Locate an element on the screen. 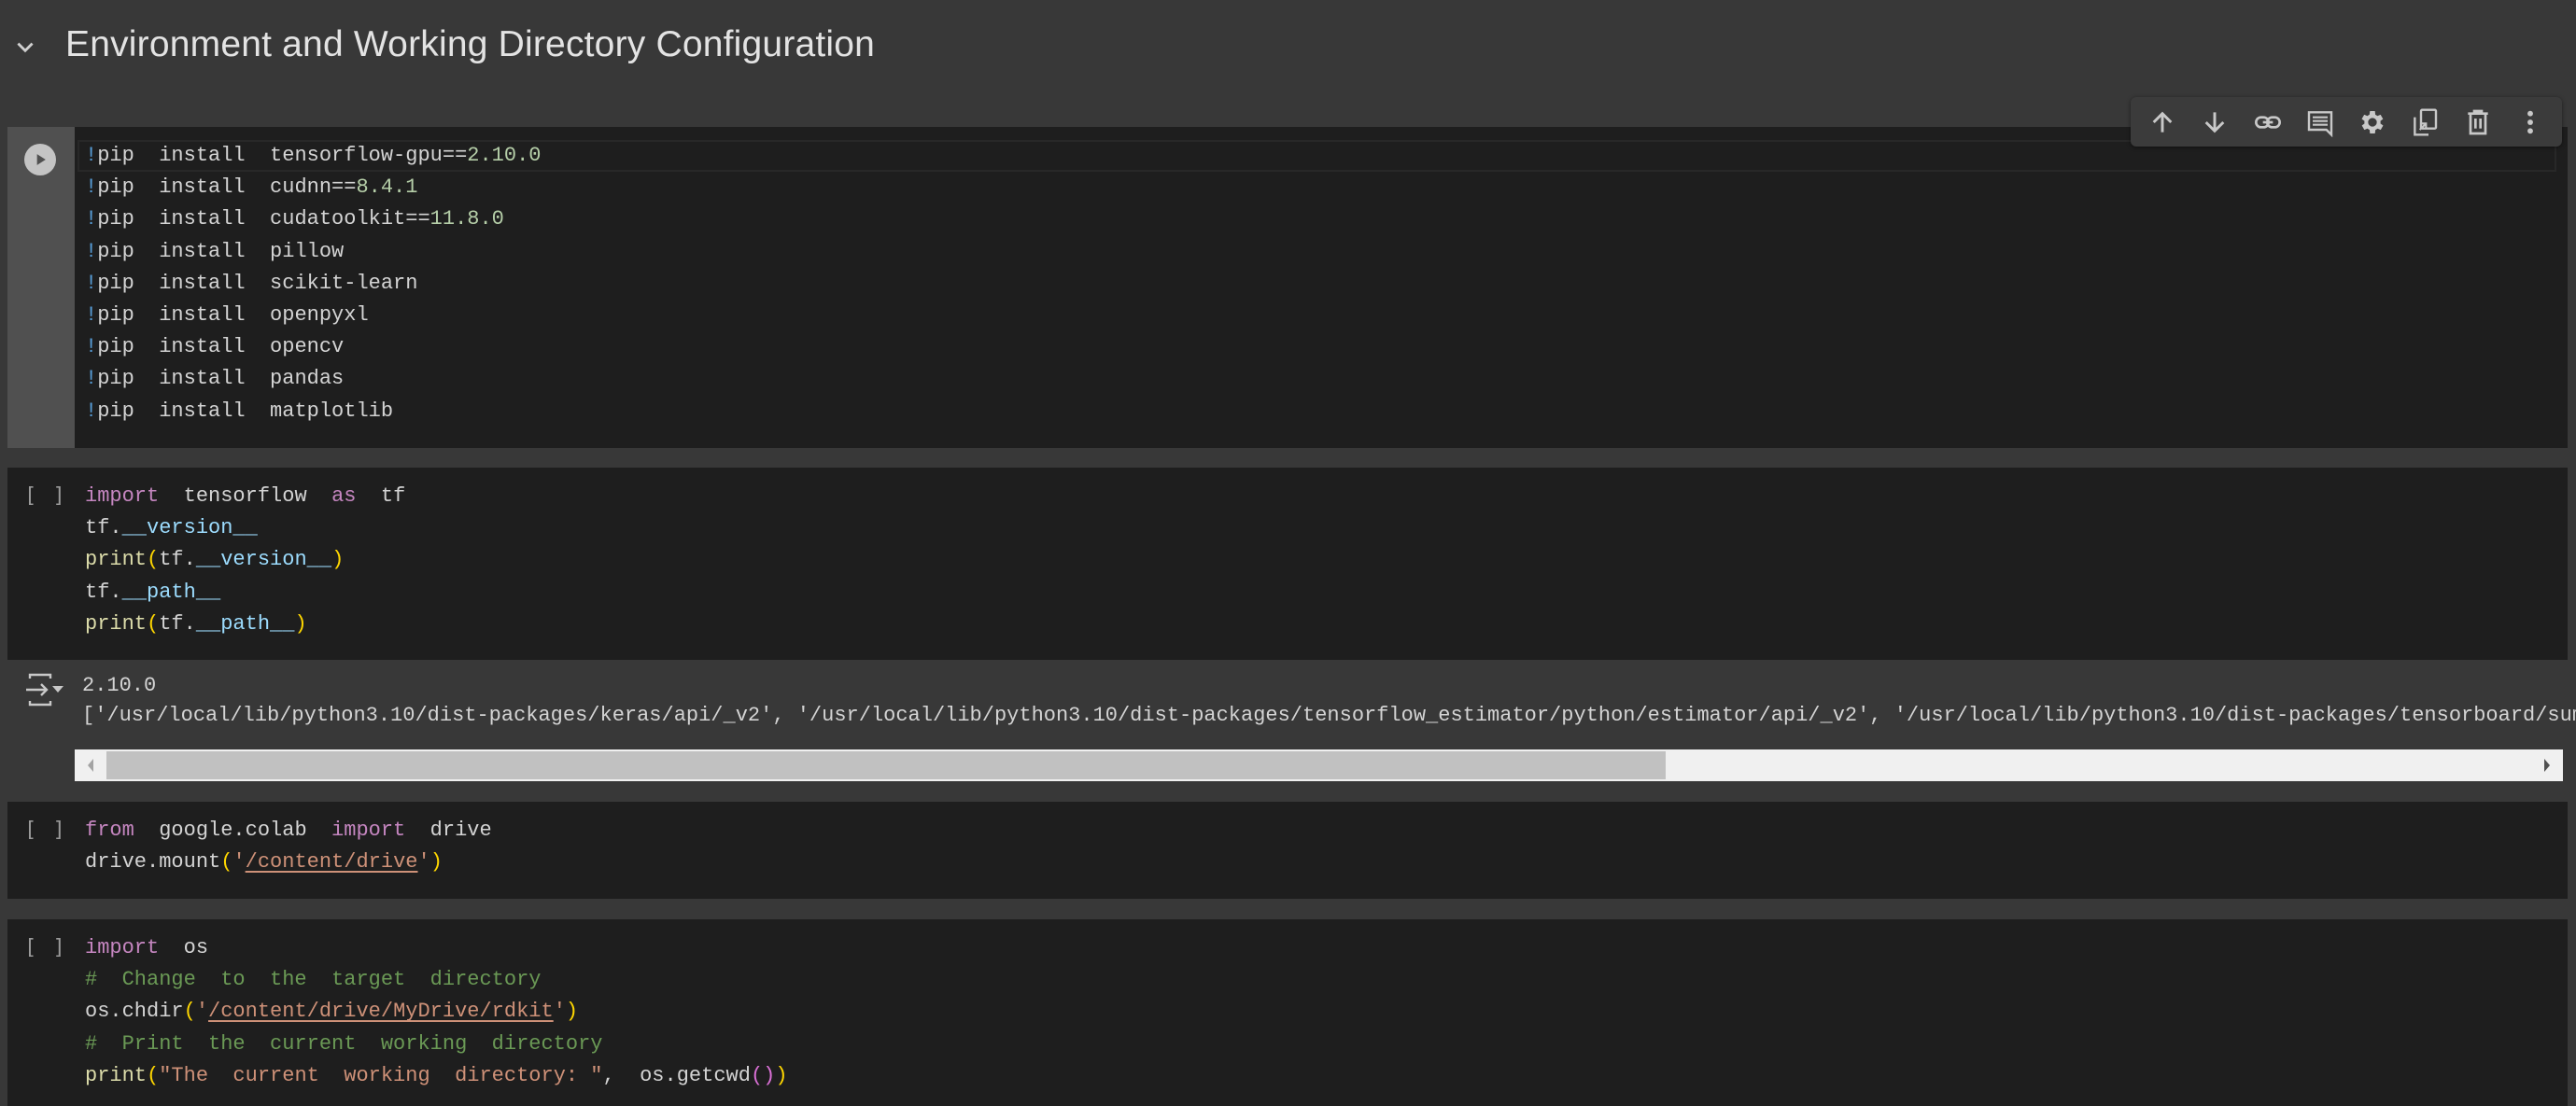 Image resolution: width=2576 pixels, height=1106 pixels. code-token: pip install pandas is located at coordinates (221, 379).